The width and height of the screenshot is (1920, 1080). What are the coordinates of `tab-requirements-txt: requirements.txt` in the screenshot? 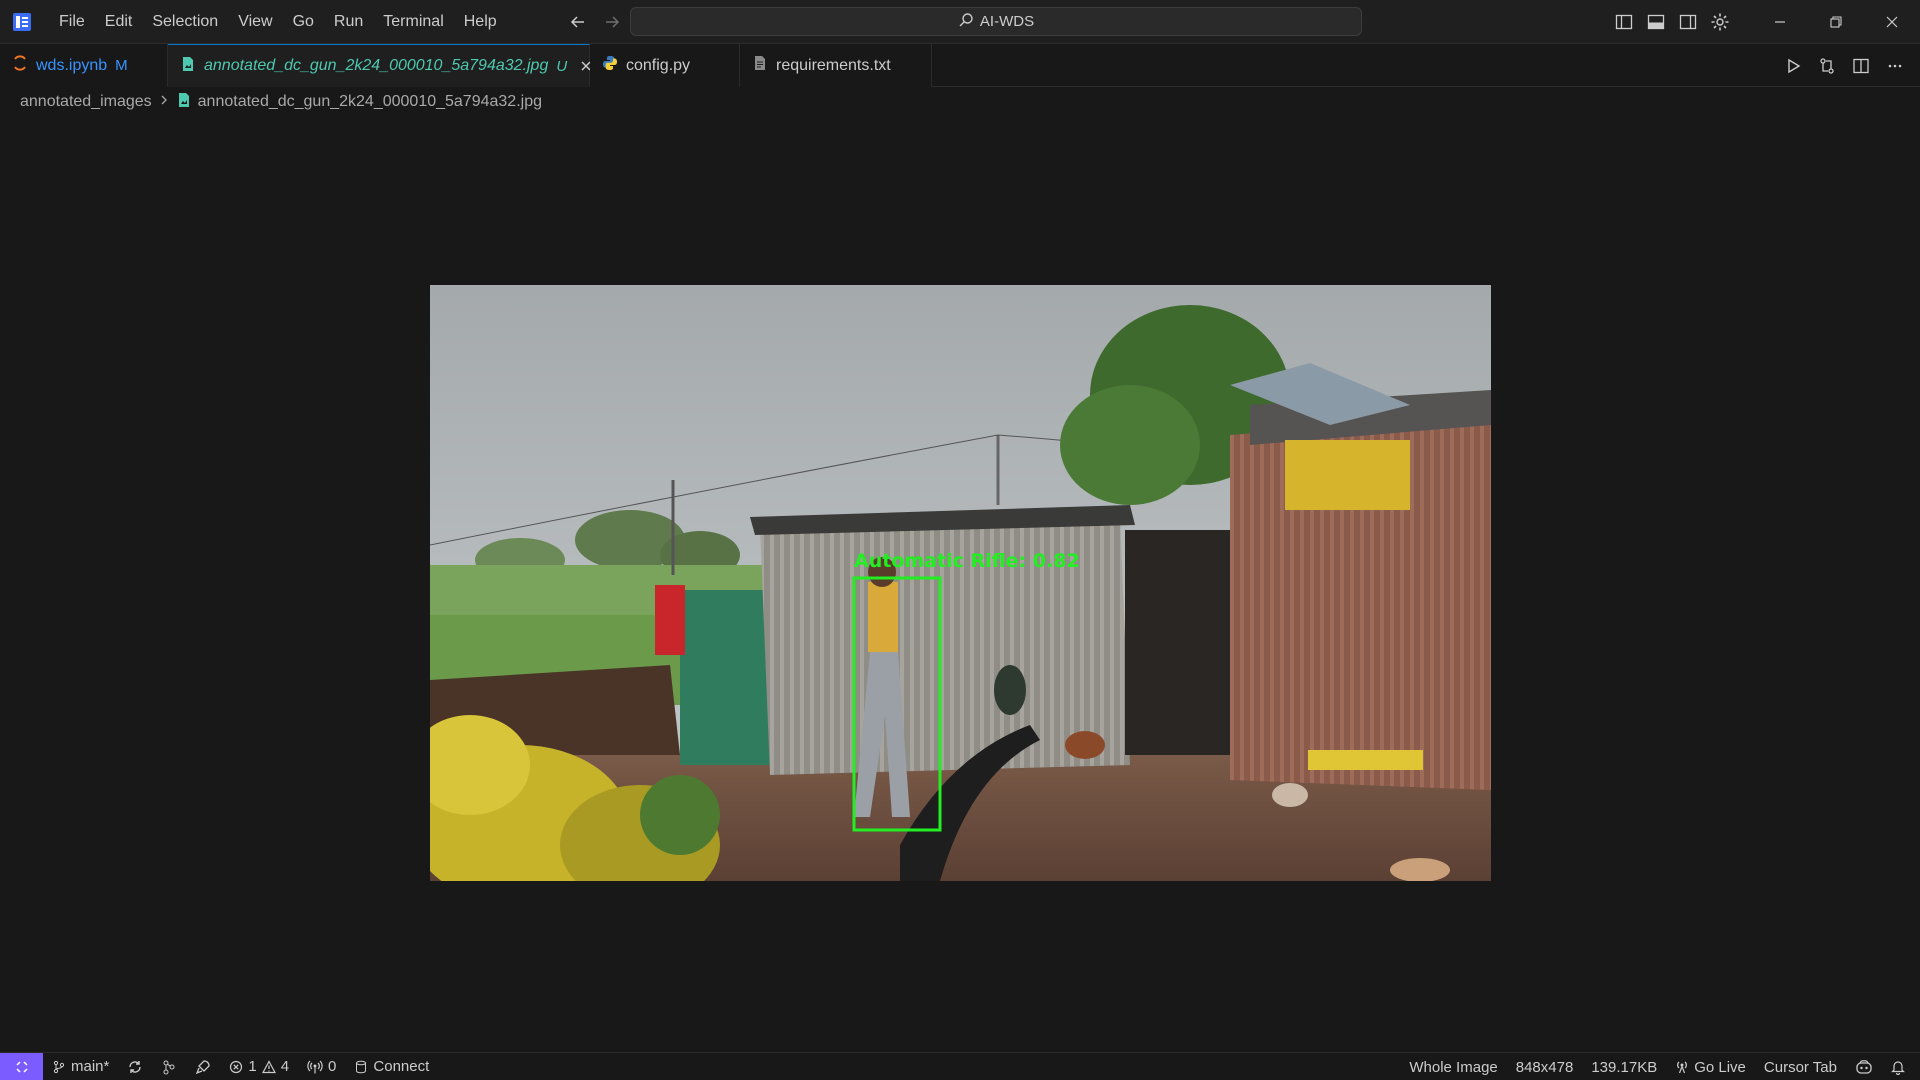 It's located at (836, 65).